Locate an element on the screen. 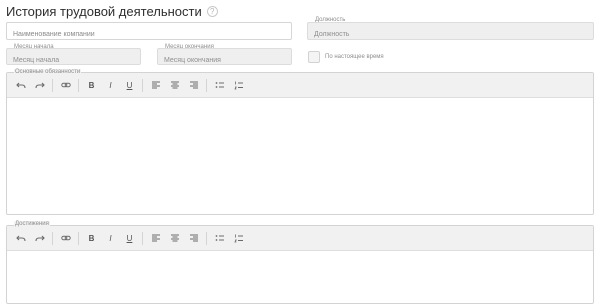  section-title: История трудовой деятельности is located at coordinates (104, 11).